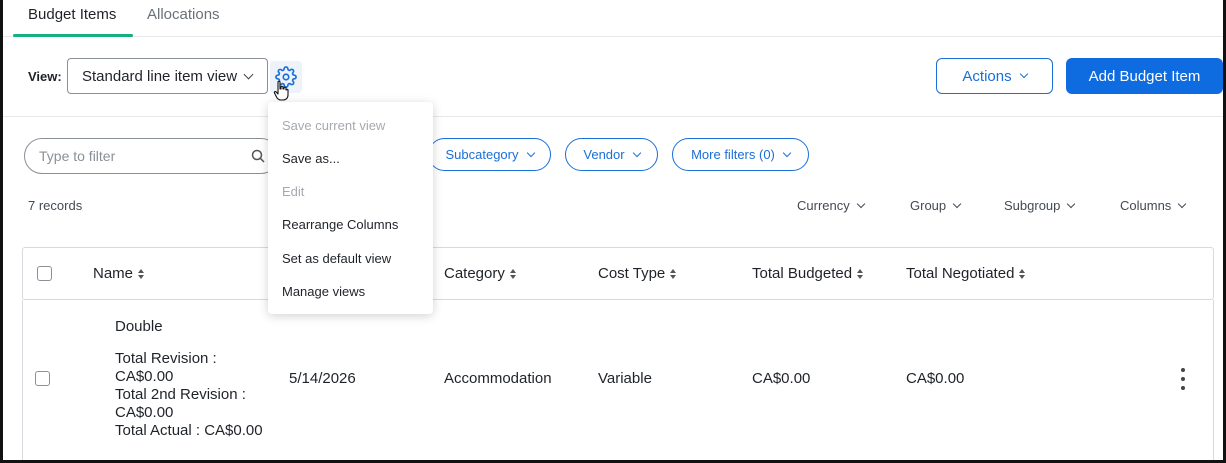 The image size is (1226, 463). What do you see at coordinates (44, 273) in the screenshot?
I see `select-all-checkbox` at bounding box center [44, 273].